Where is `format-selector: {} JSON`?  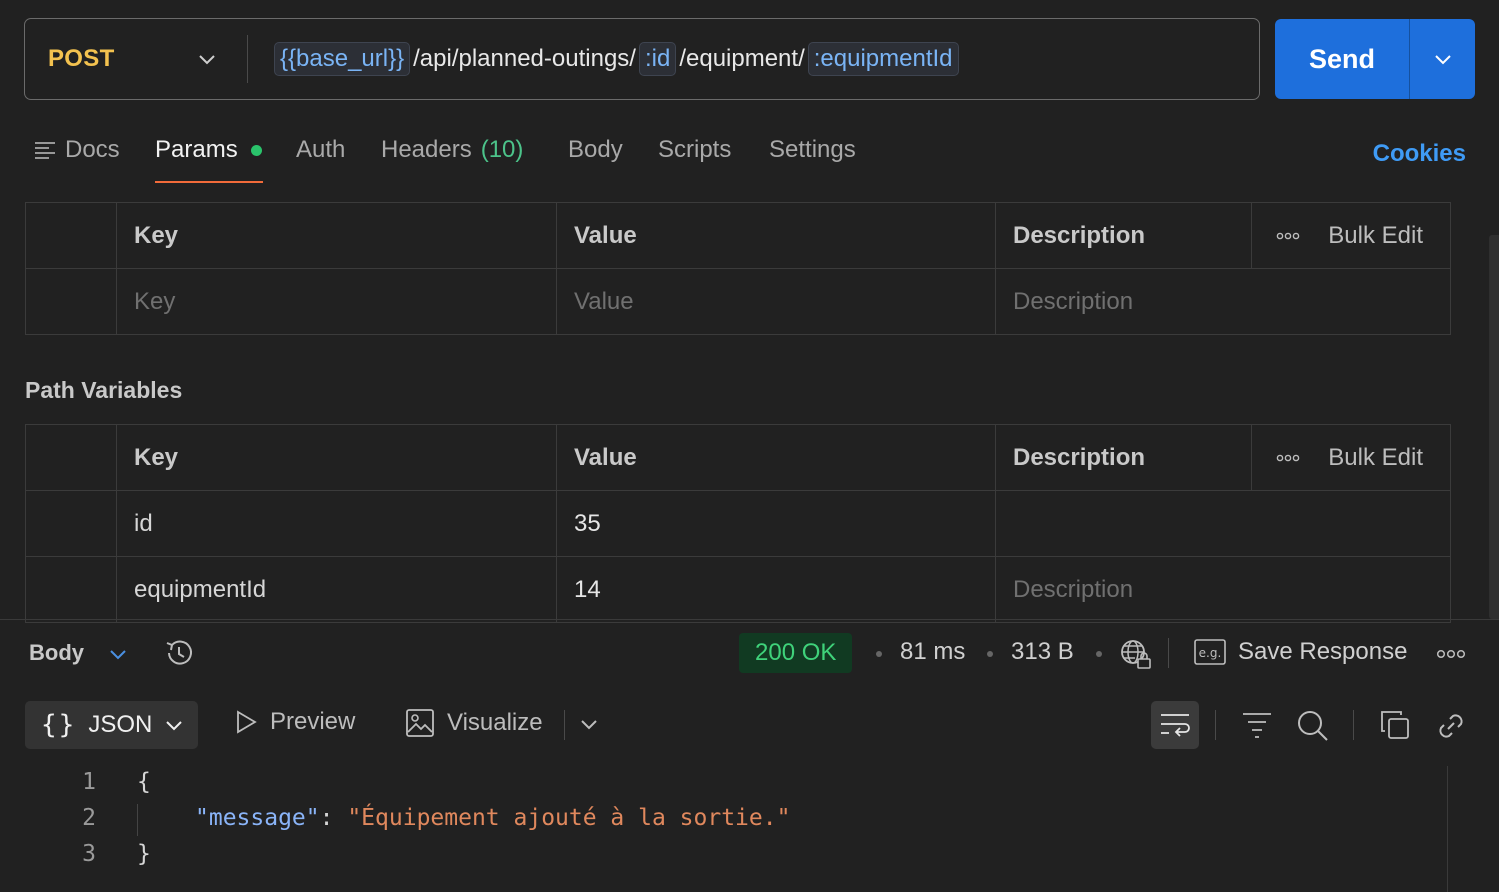 format-selector: {} JSON is located at coordinates (111, 725).